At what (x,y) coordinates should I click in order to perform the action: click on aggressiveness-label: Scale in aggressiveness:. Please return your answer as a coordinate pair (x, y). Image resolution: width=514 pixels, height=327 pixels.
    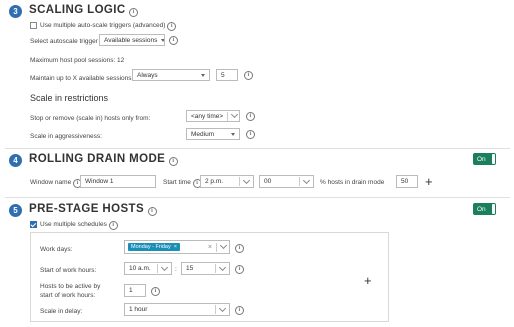
    Looking at the image, I should click on (66, 136).